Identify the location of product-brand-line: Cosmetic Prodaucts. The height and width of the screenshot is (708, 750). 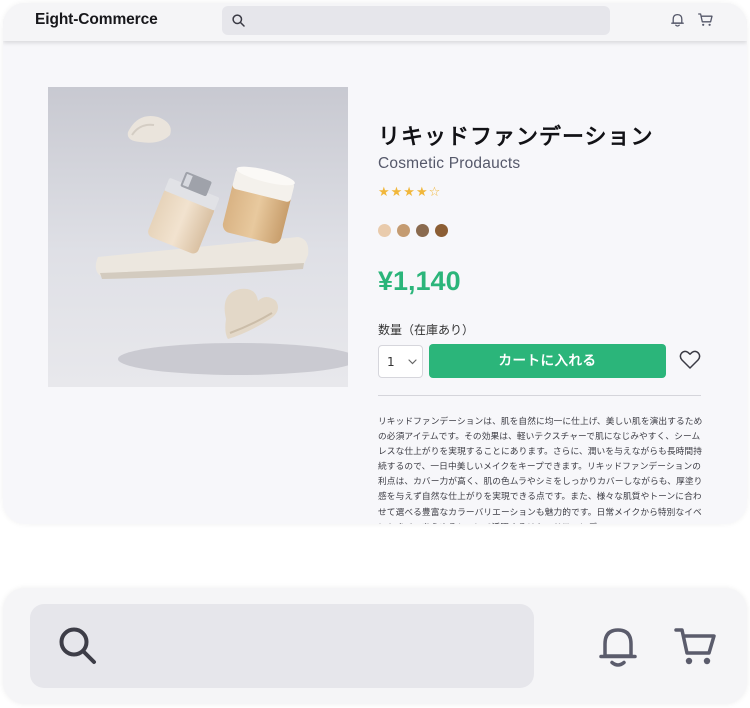
(449, 163).